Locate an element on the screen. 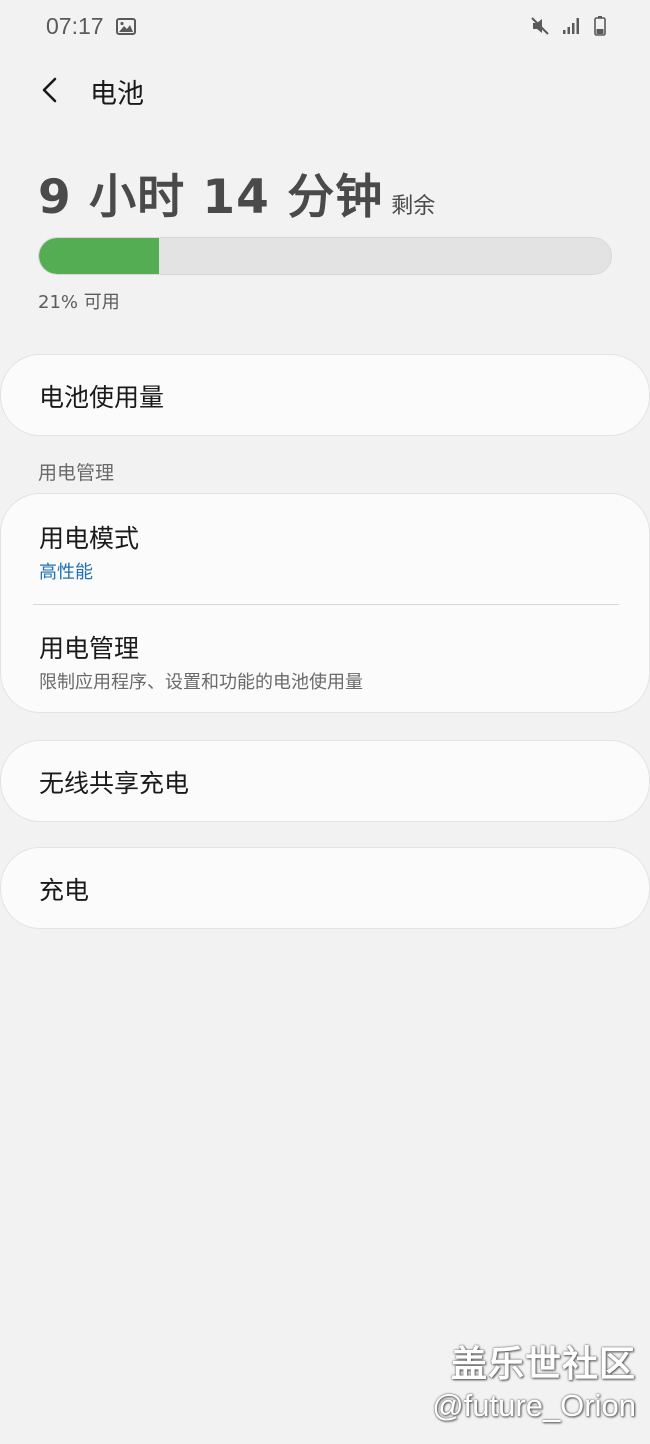 This screenshot has width=650, height=1444. time-remaining-value: 9 小时 14 分钟 is located at coordinates (211, 197).